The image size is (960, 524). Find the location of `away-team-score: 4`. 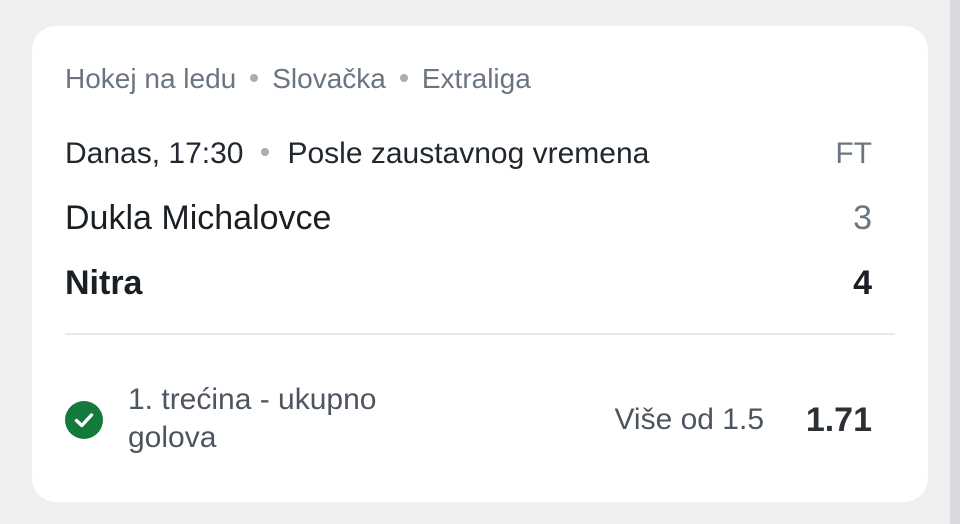

away-team-score: 4 is located at coordinates (862, 283).